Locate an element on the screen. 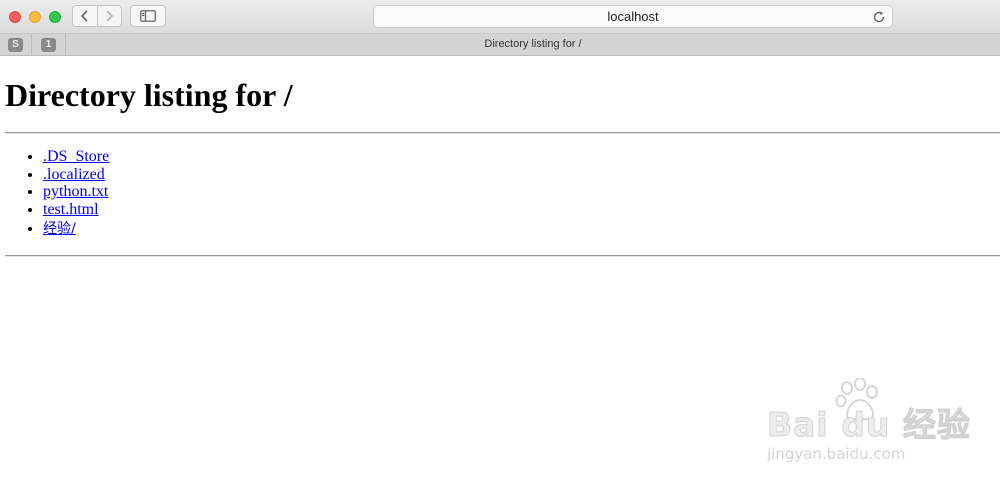  back-icon is located at coordinates (84, 16).